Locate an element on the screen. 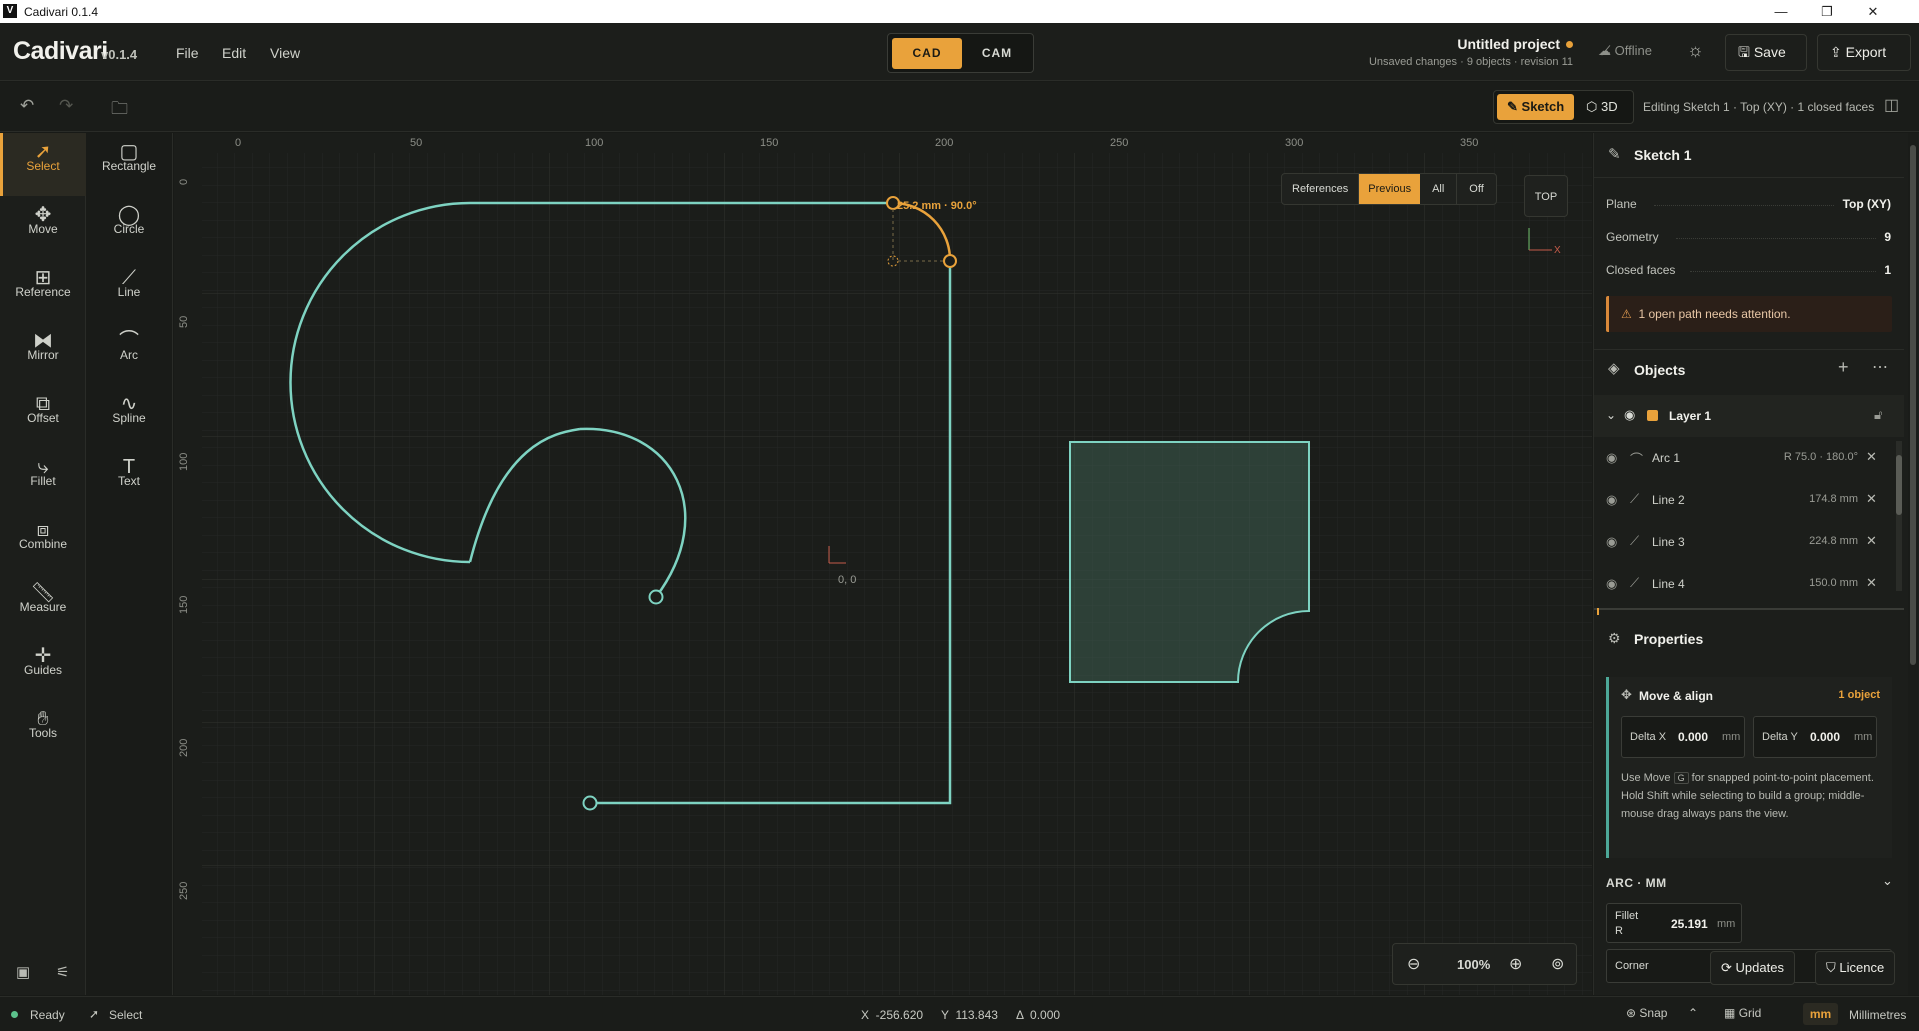  tool-label: Tools is located at coordinates (42, 733).